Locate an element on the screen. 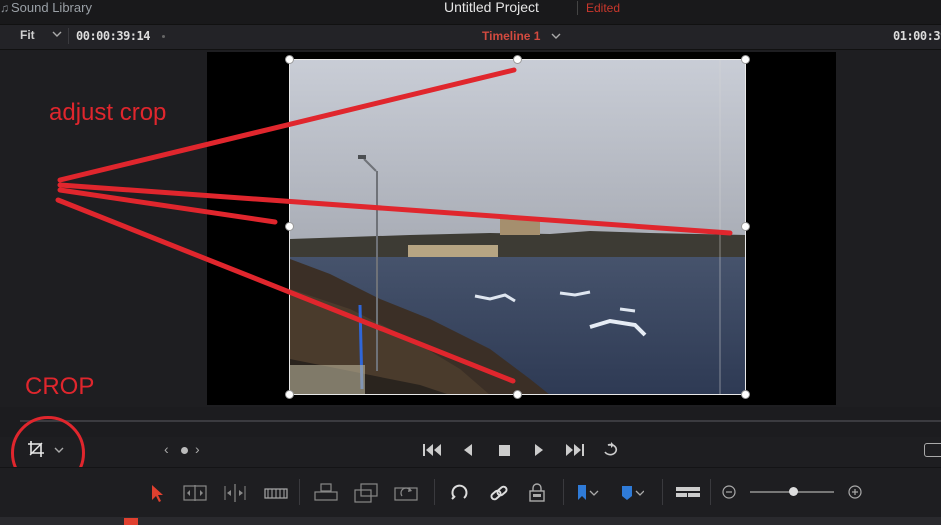 The width and height of the screenshot is (941, 525). scrubber-track is located at coordinates (480, 421).